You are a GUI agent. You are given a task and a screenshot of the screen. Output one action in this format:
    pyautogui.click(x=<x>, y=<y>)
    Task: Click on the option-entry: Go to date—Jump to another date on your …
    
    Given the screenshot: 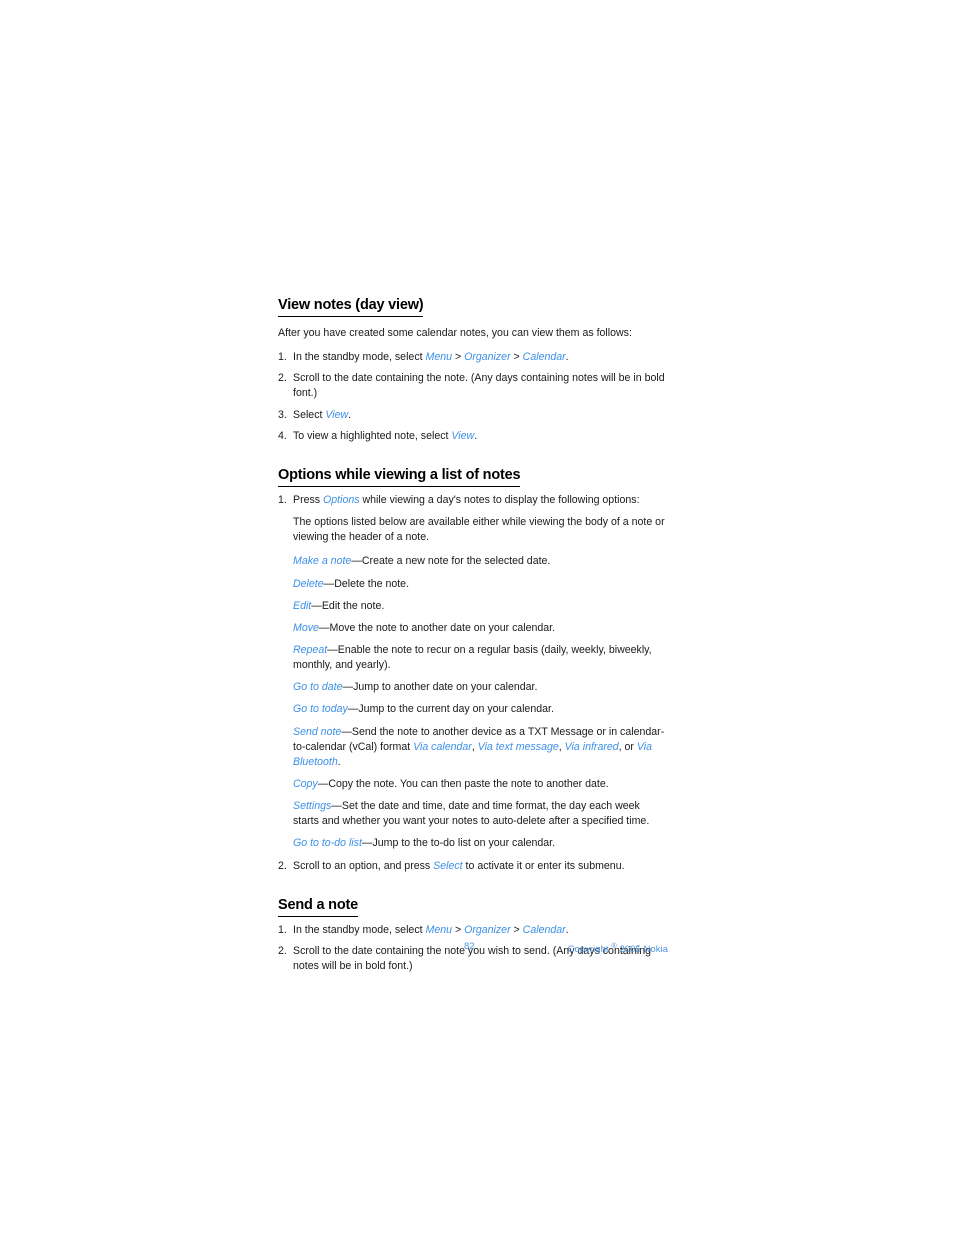 What is the action you would take?
    pyautogui.click(x=480, y=687)
    